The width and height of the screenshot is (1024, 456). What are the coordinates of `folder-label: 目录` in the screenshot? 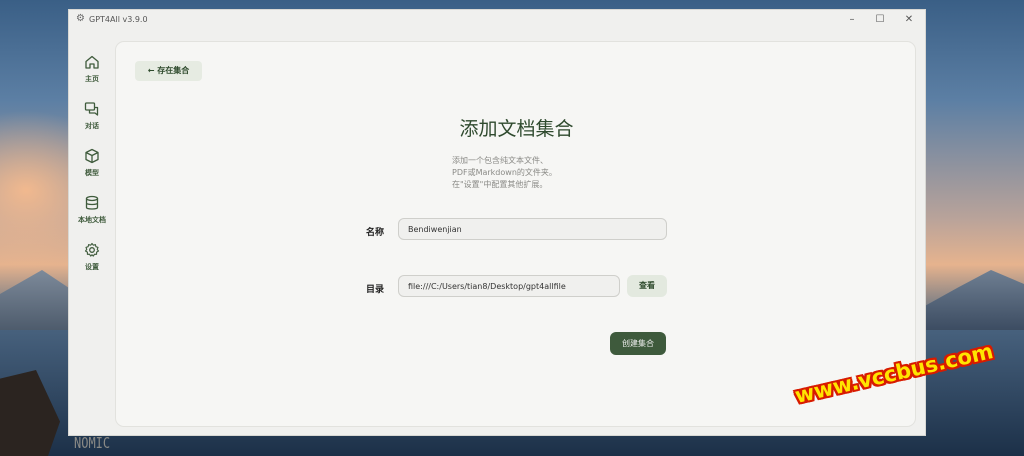 It's located at (375, 290).